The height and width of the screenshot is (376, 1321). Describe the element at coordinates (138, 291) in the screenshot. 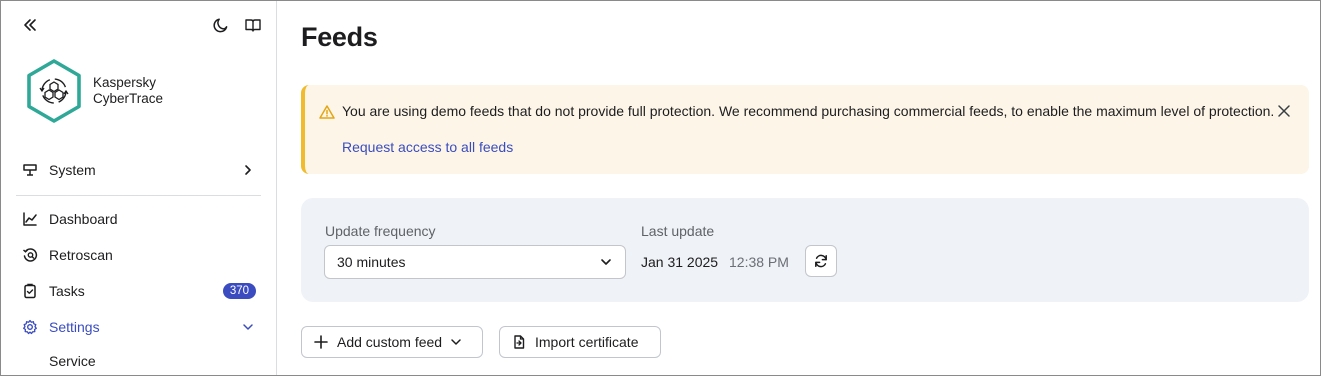

I see `sidebar-item-tasks: Tasks 370` at that location.